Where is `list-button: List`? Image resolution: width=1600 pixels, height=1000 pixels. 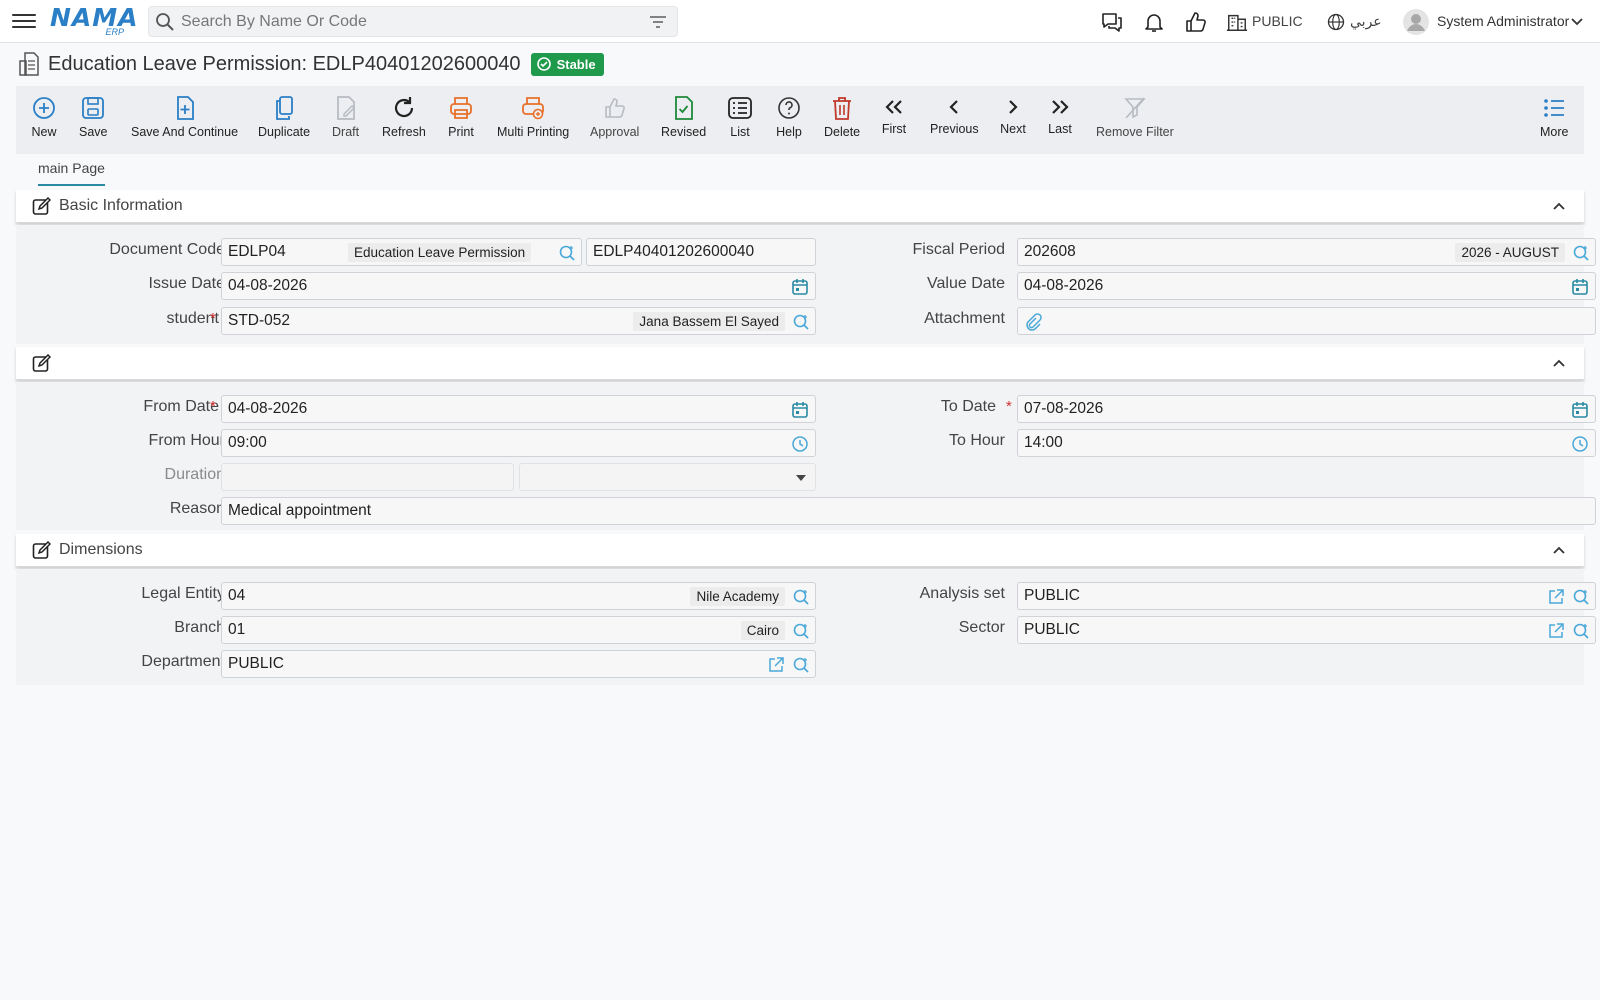
list-button: List is located at coordinates (740, 116).